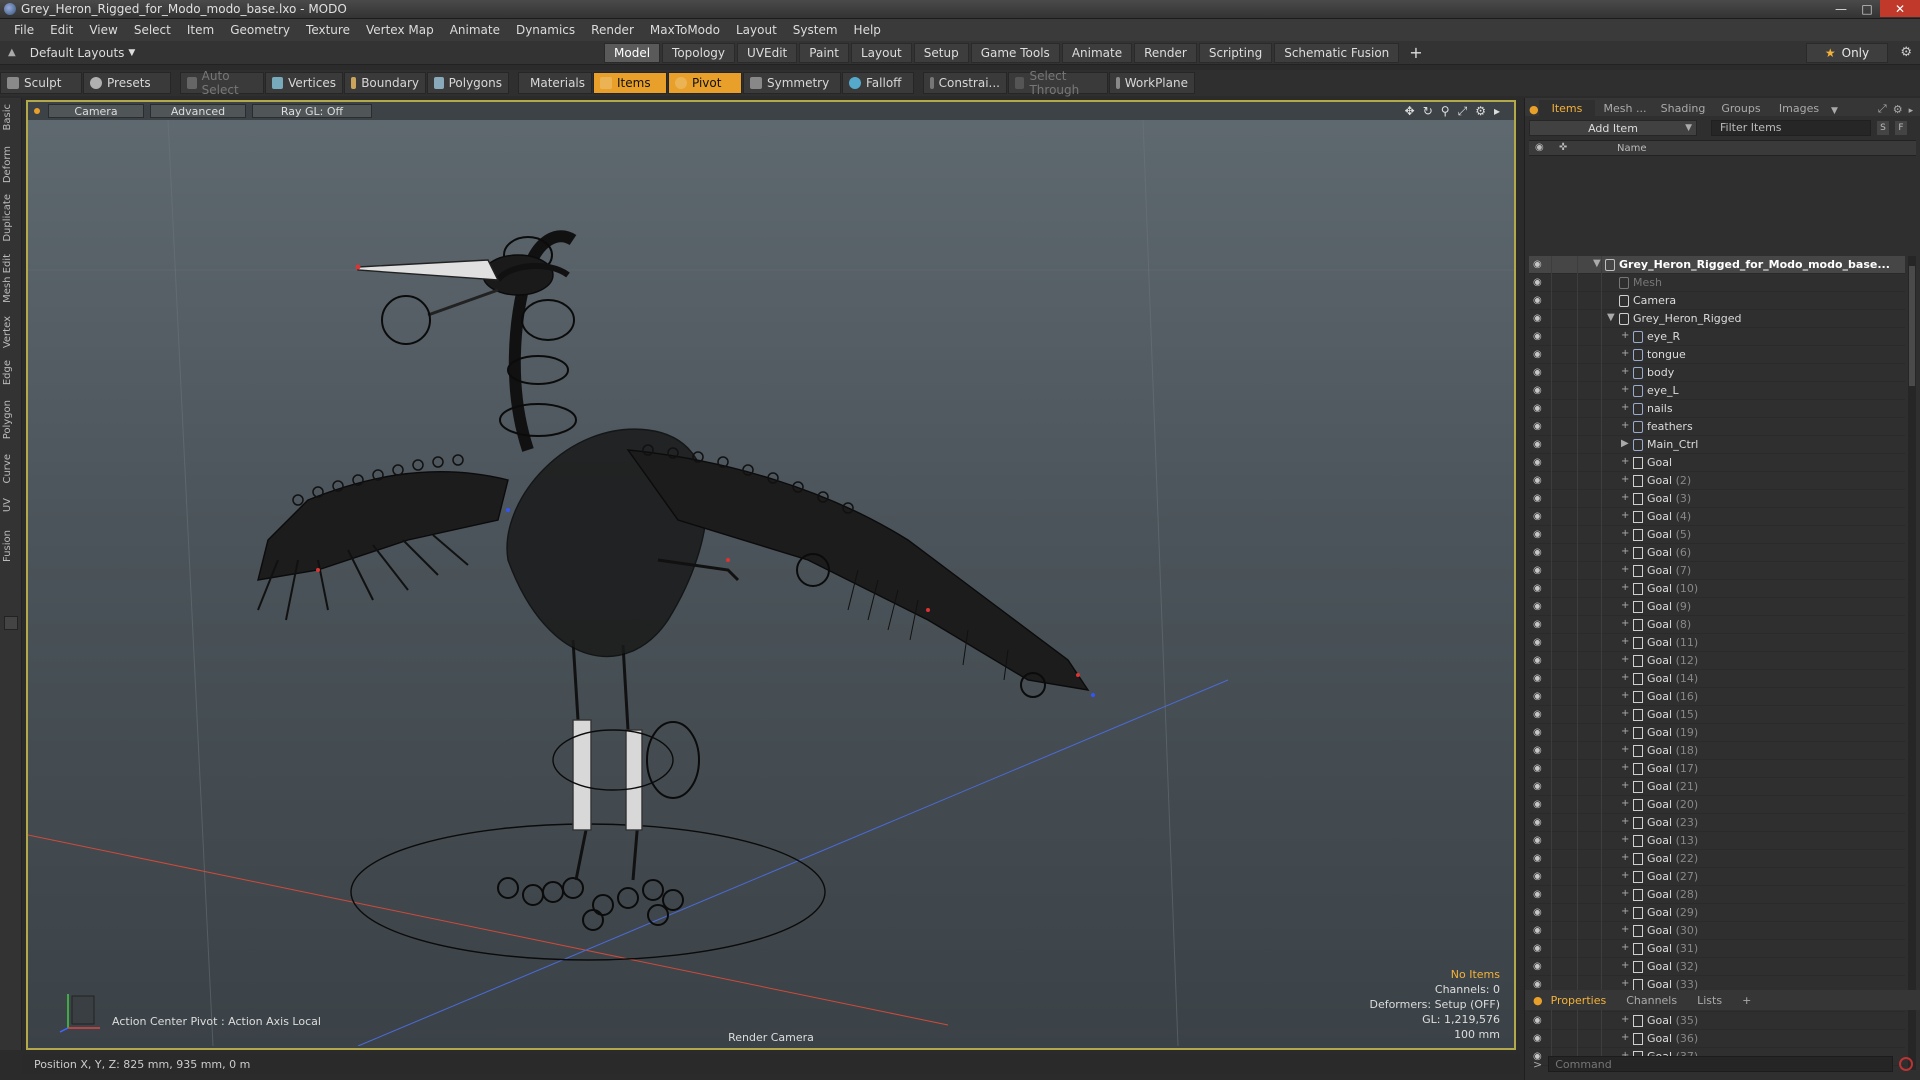 The width and height of the screenshot is (1920, 1080). Describe the element at coordinates (685, 30) in the screenshot. I see `menu-maxtomodo: MaxToModo` at that location.